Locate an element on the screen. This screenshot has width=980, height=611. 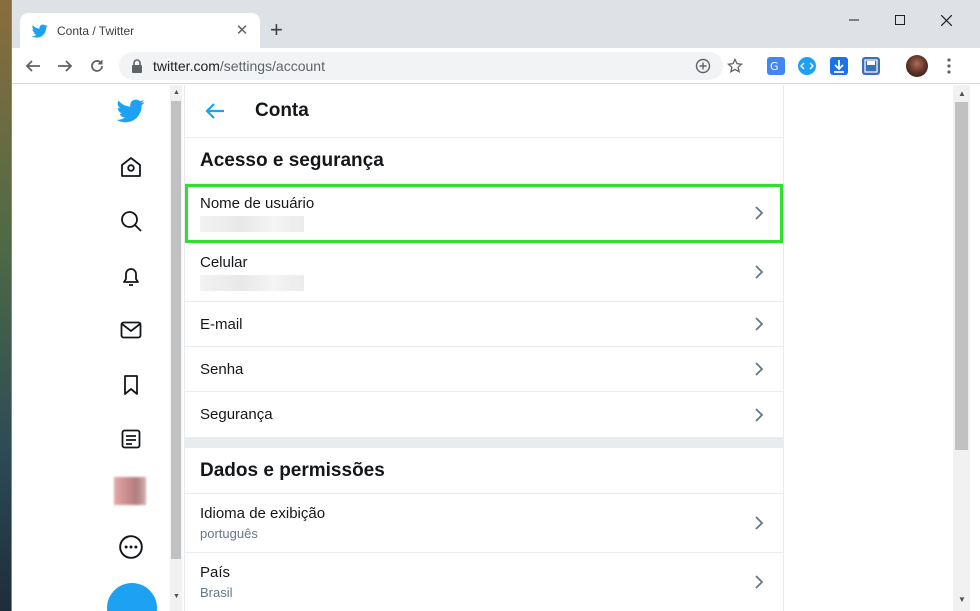
close-icon is located at coordinates (946, 20).